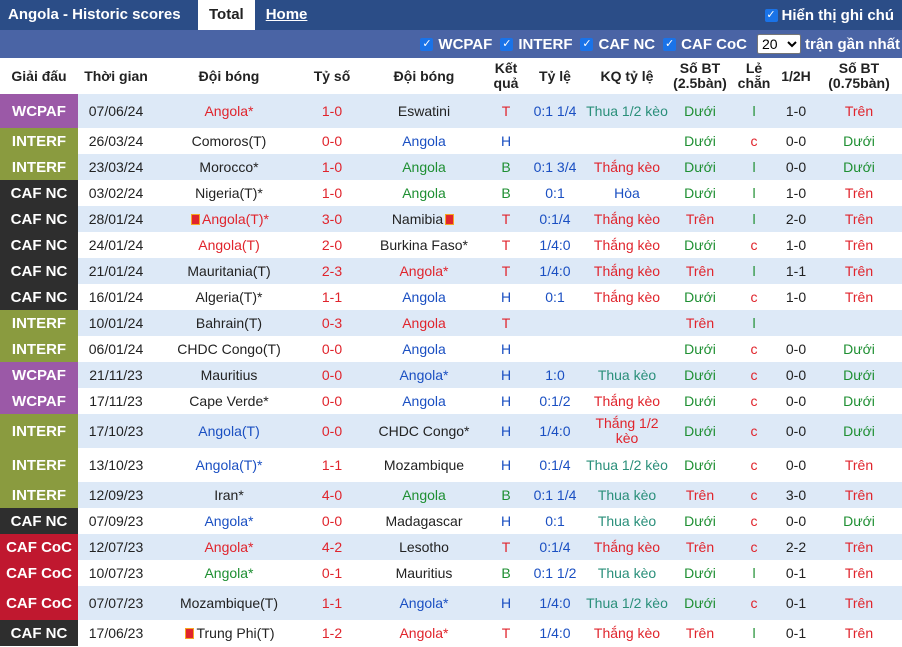 Image resolution: width=902 pixels, height=647 pixels. I want to click on home-team: Angola(T), so click(229, 431).